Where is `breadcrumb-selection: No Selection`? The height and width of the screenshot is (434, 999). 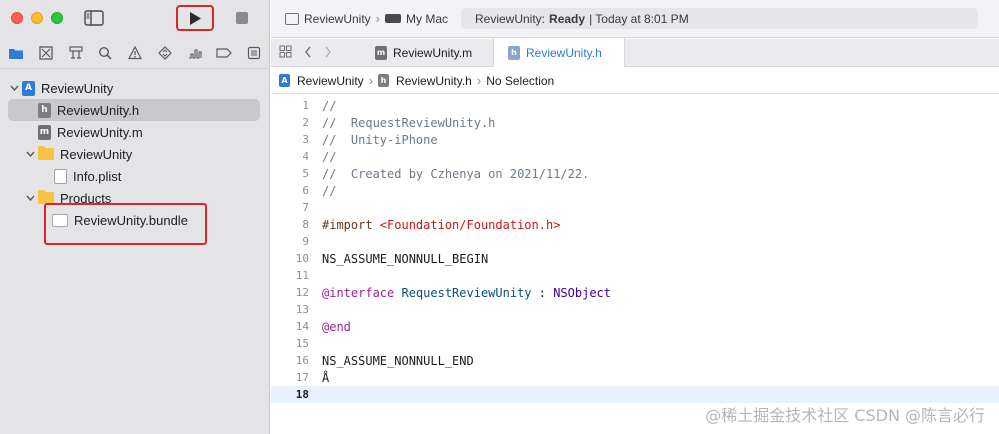
breadcrumb-selection: No Selection is located at coordinates (520, 81).